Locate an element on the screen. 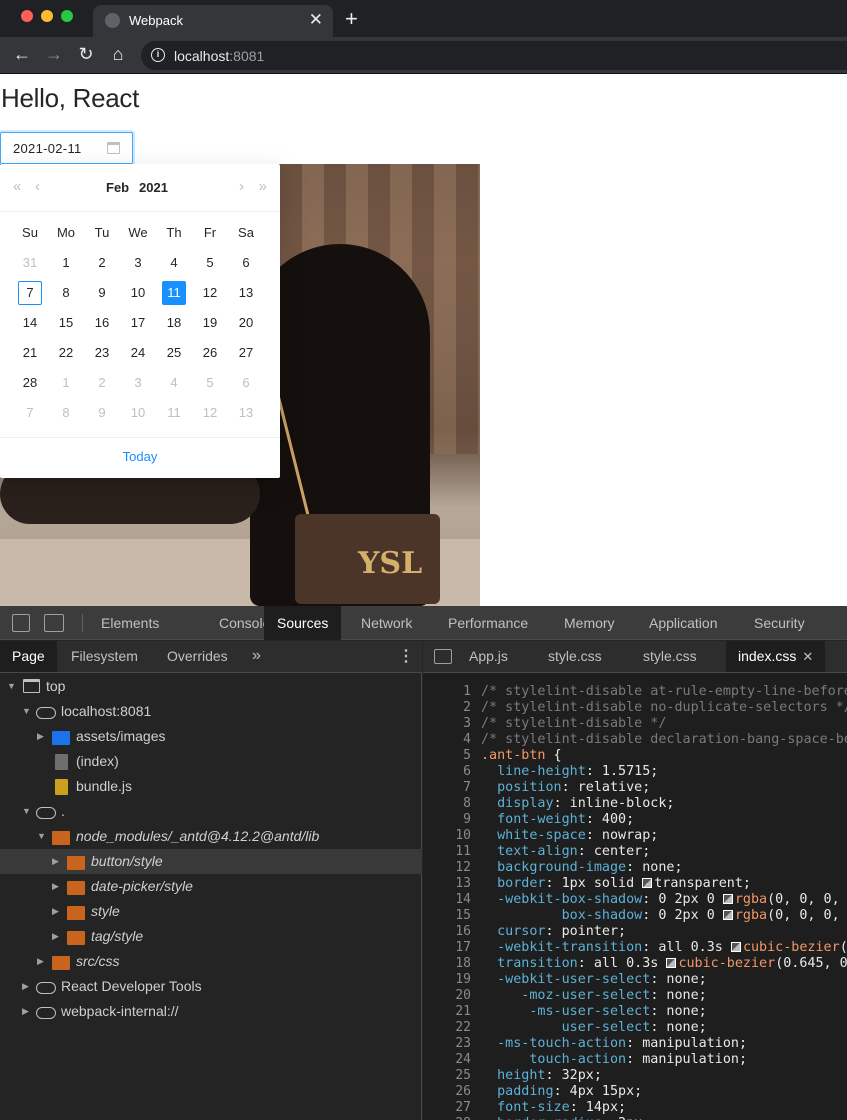 The image size is (847, 1120). line-number: 6 is located at coordinates (447, 772).